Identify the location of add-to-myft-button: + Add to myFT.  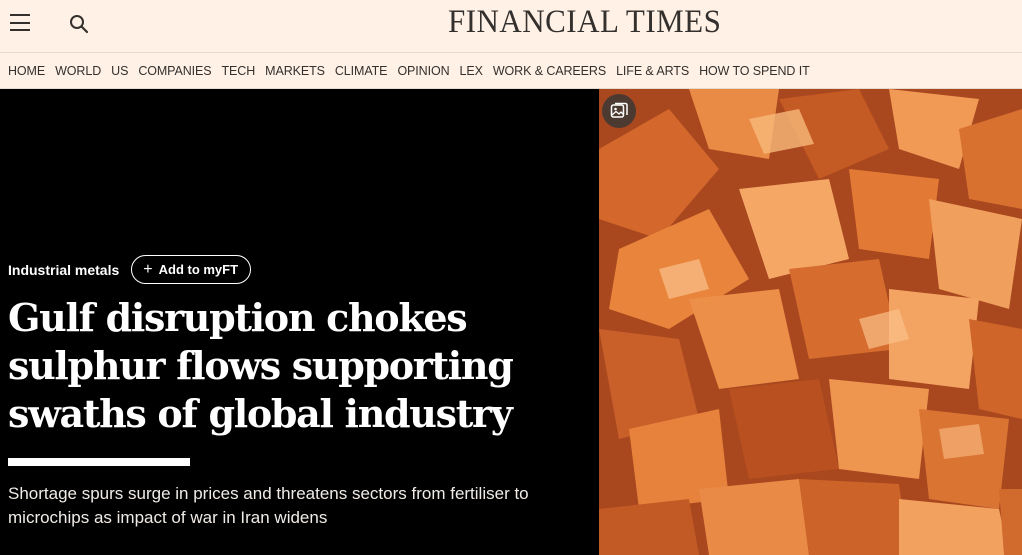
(191, 269).